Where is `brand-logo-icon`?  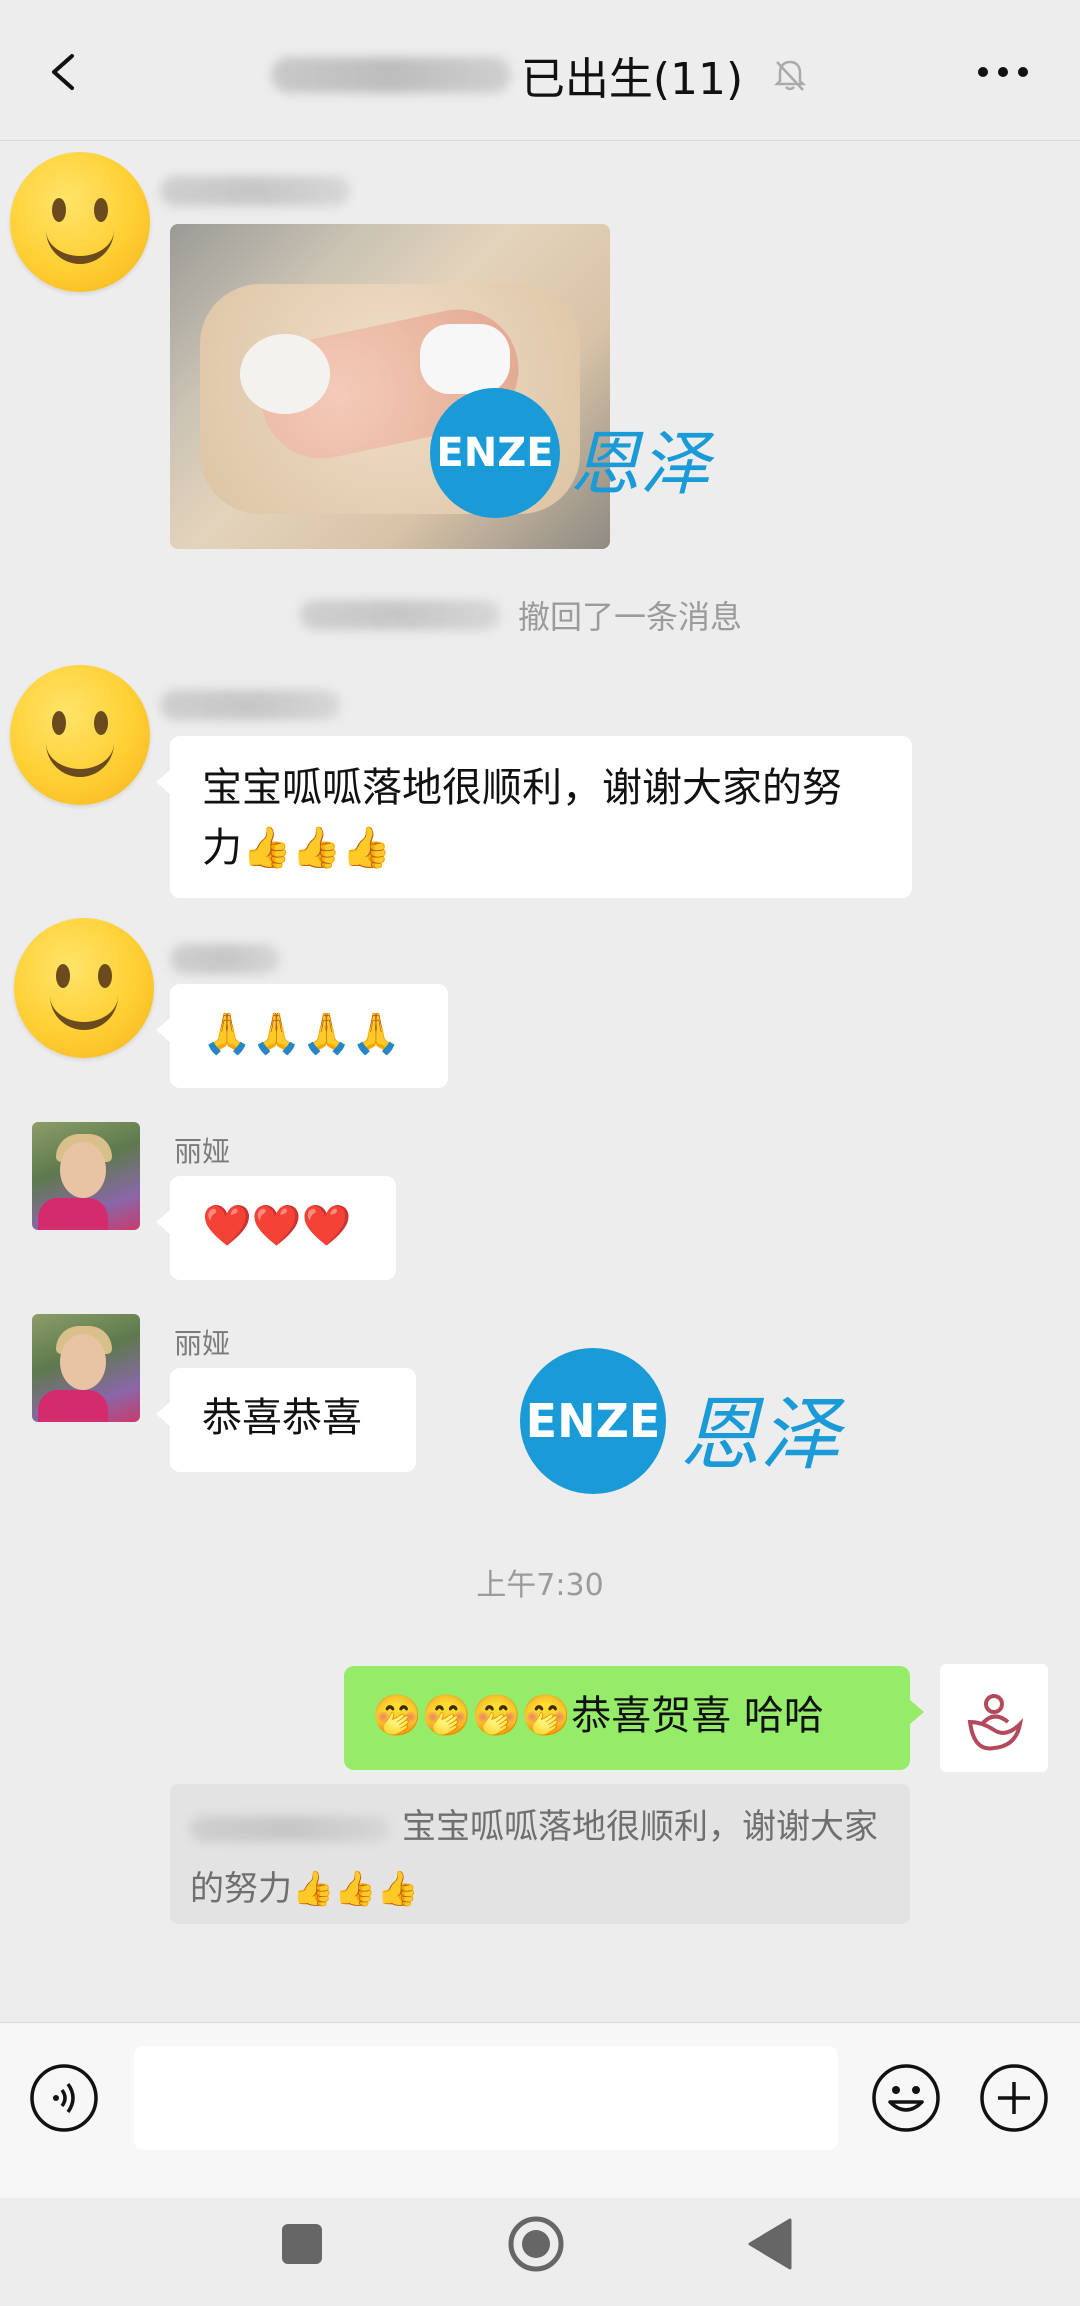 brand-logo-icon is located at coordinates (995, 1722).